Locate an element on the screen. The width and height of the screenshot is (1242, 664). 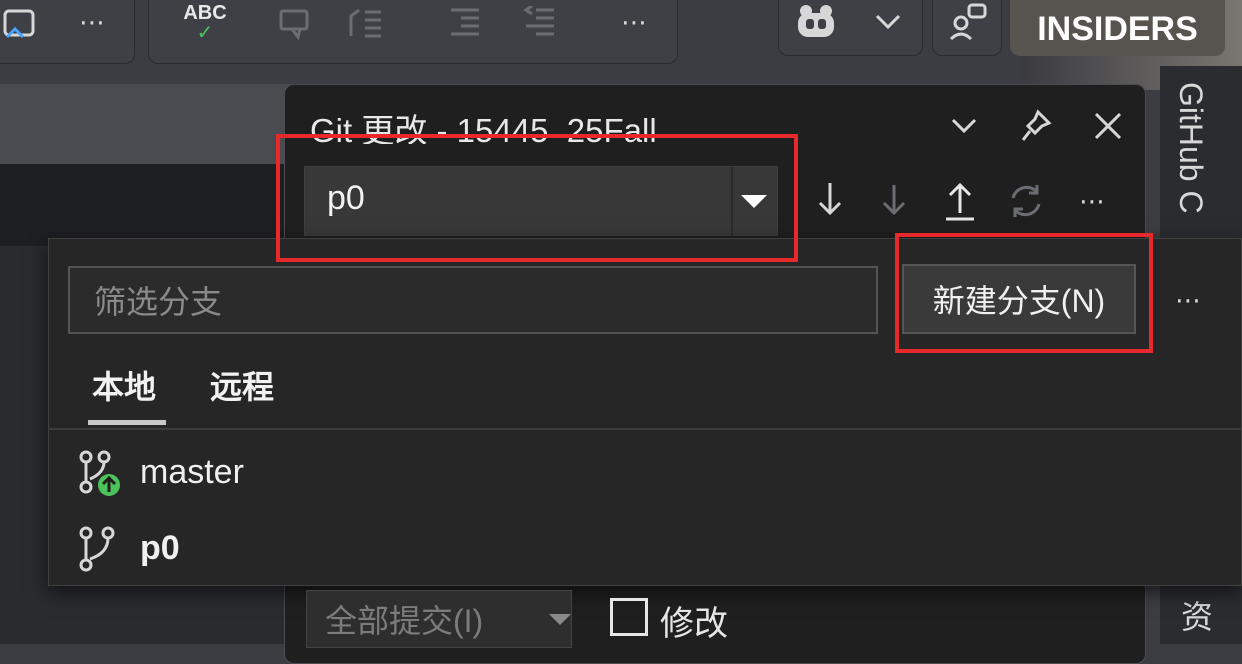
indent-icon is located at coordinates (465, 23).